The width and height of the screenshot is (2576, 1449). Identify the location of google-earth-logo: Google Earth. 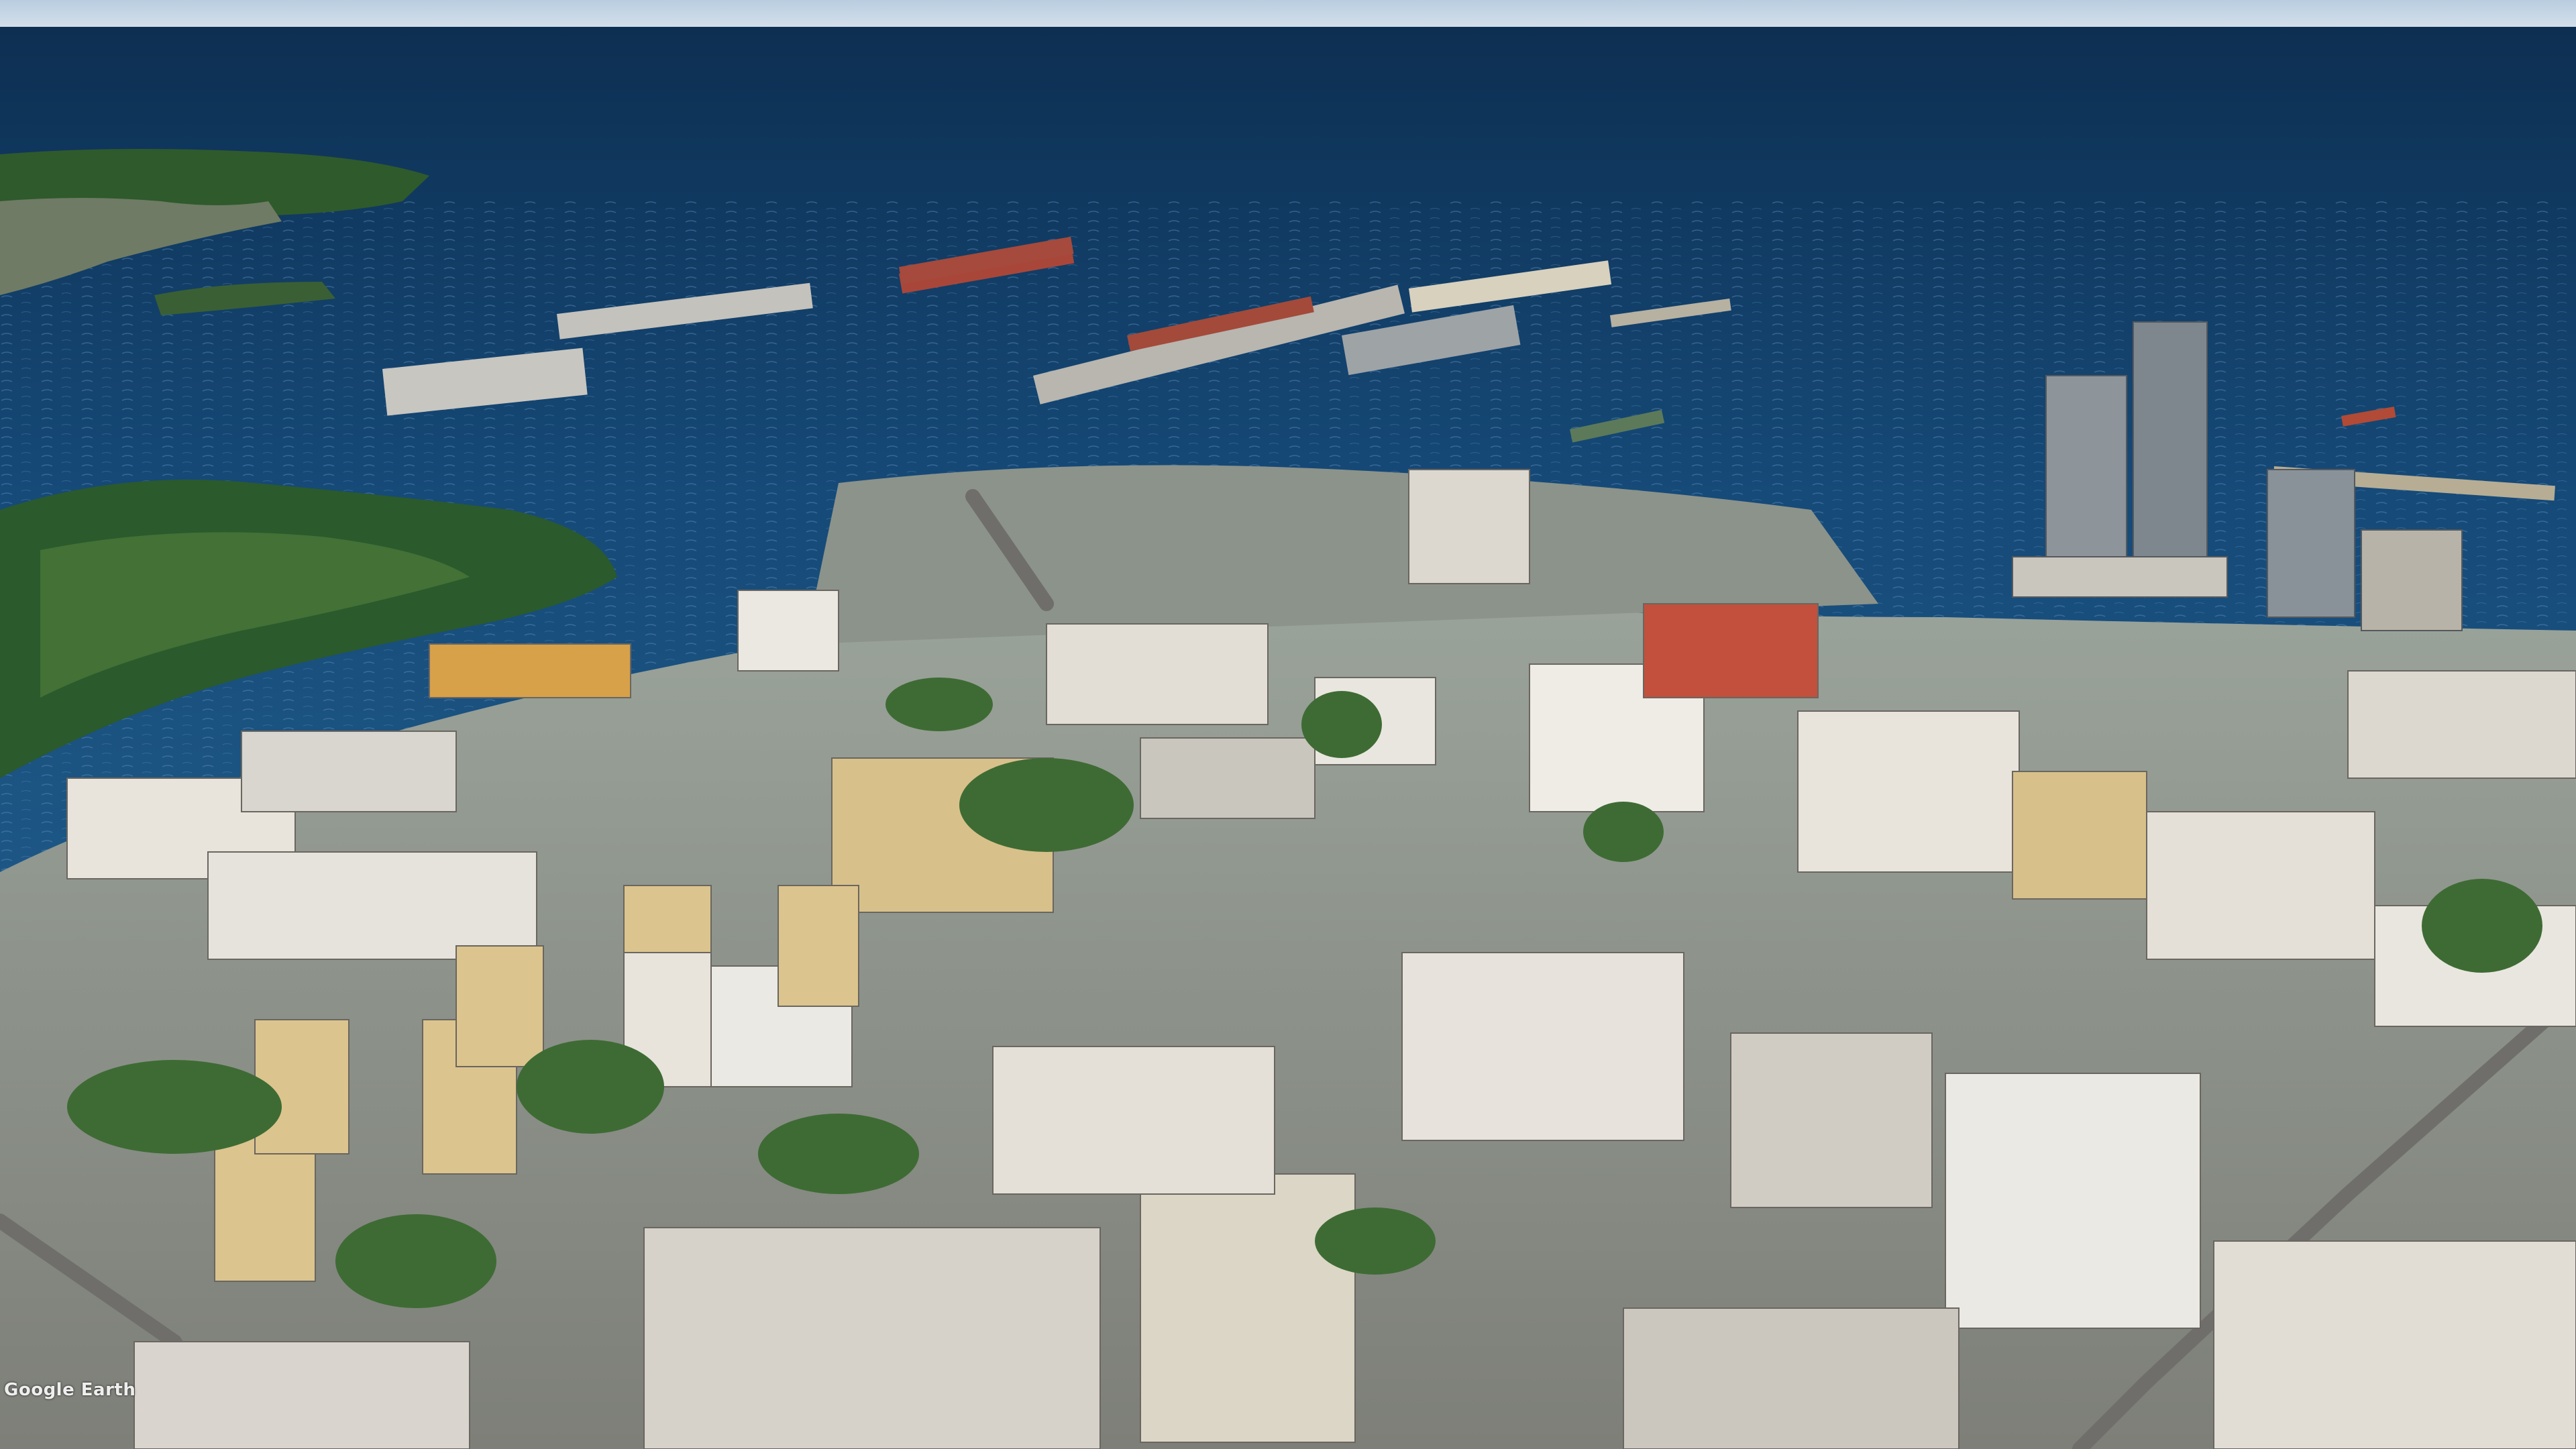
(70, 1390).